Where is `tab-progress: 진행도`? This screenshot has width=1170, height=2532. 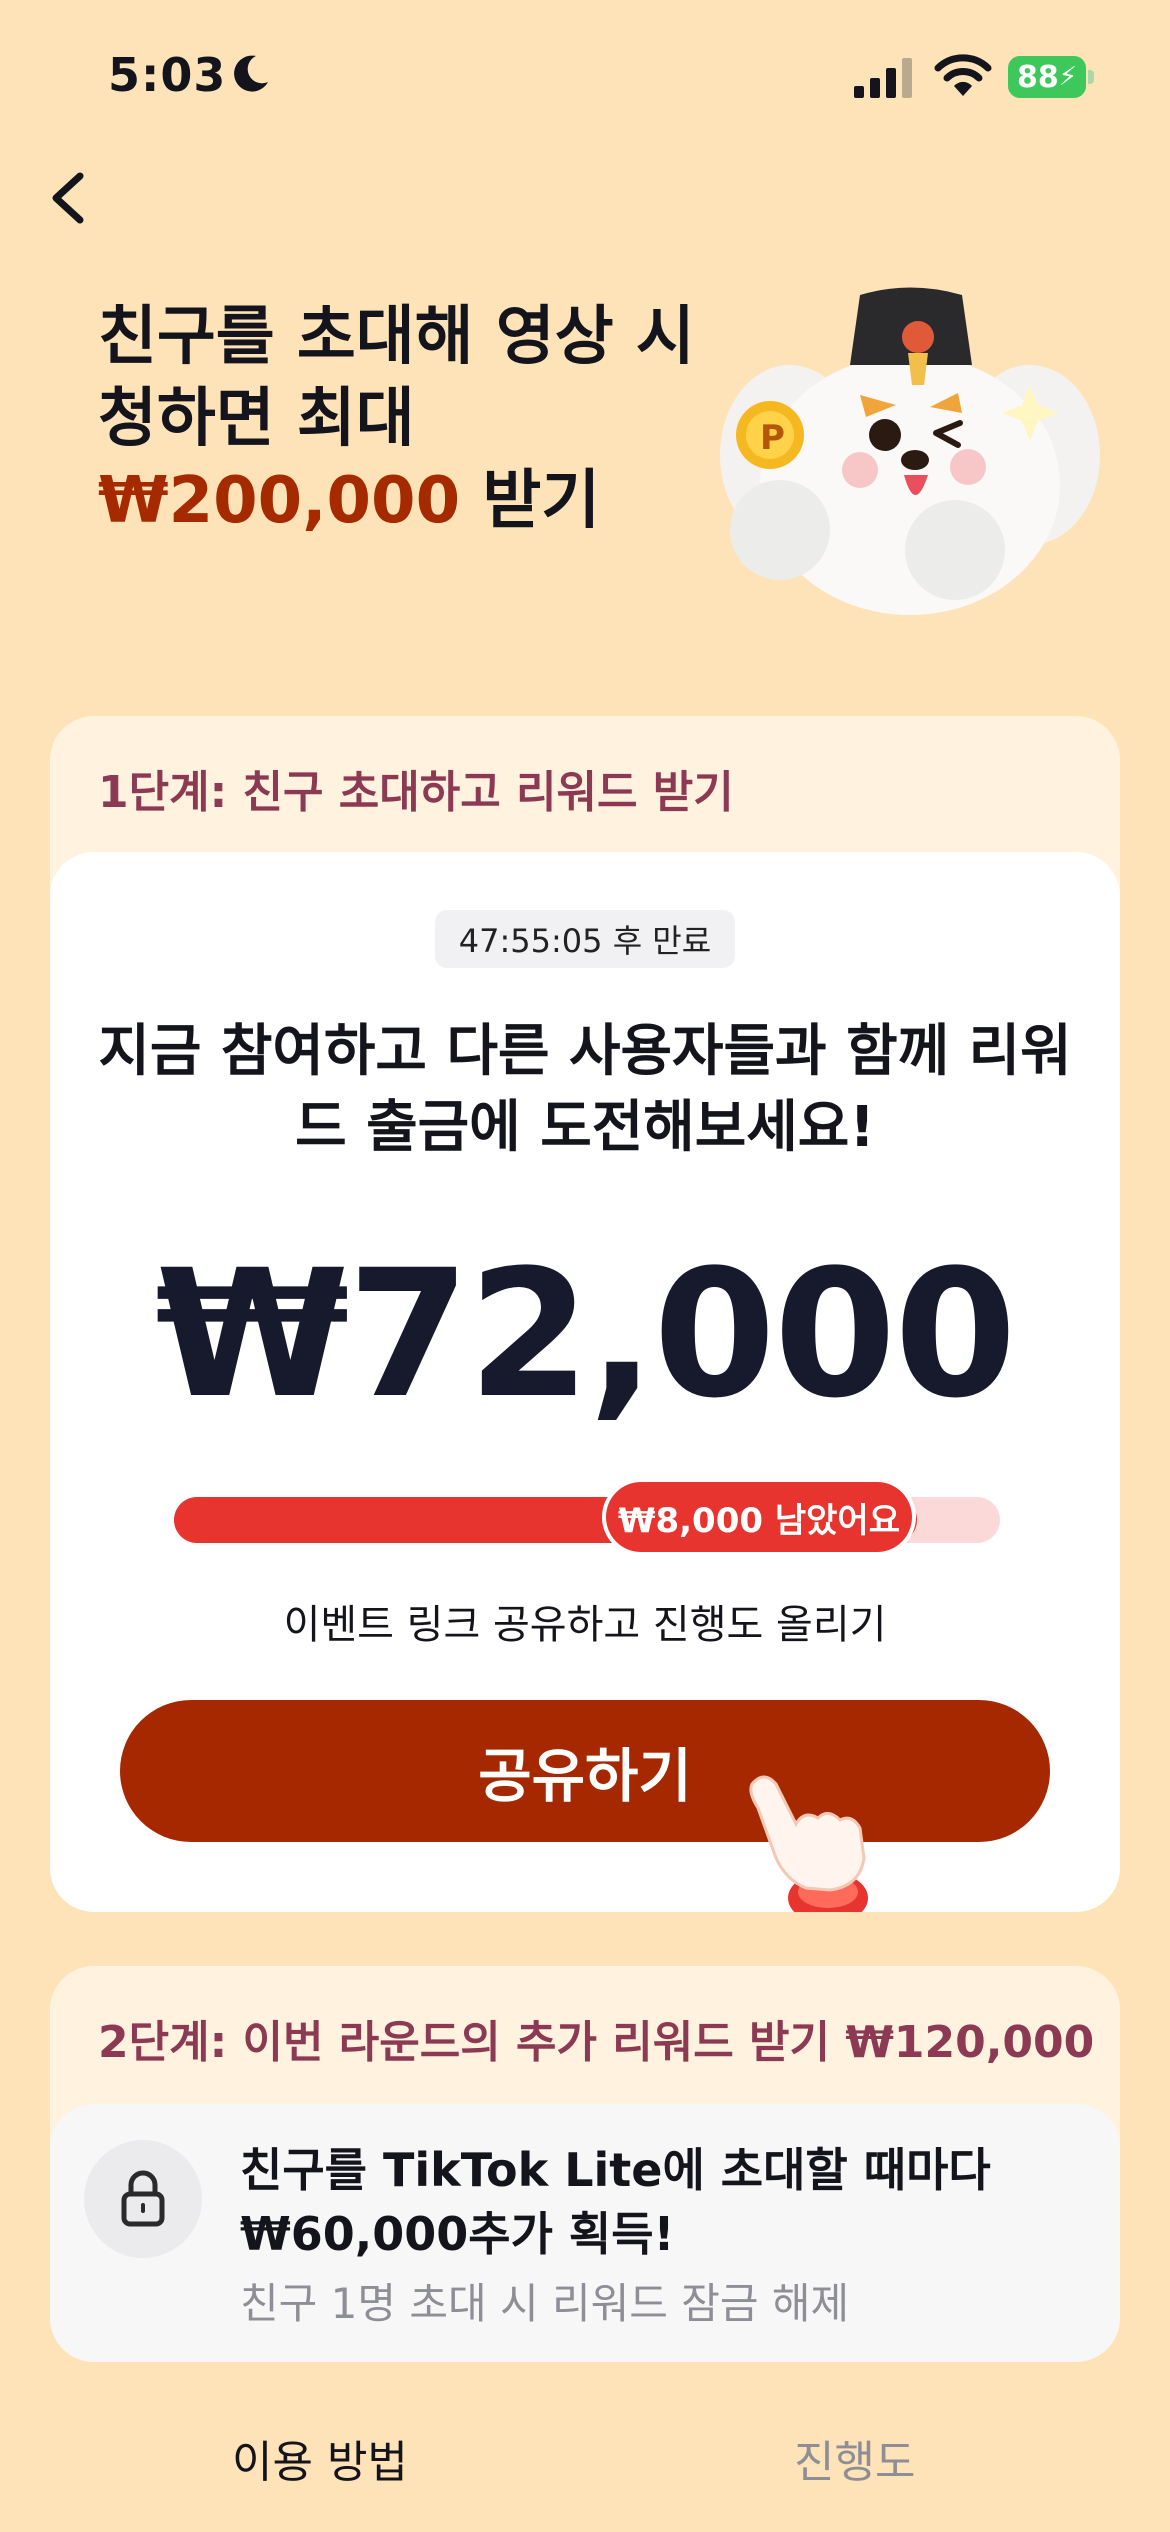 tab-progress: 진행도 is located at coordinates (854, 2458).